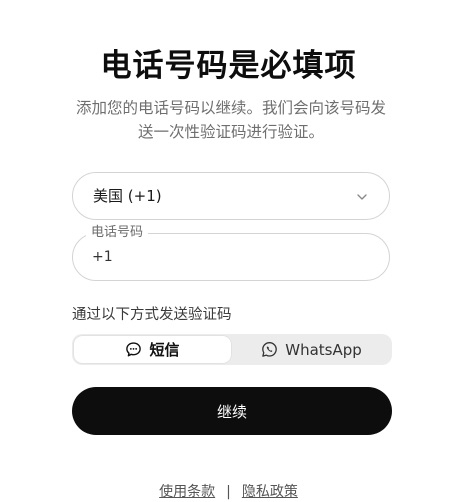 This screenshot has width=457, height=502. Describe the element at coordinates (362, 197) in the screenshot. I see `chevron-down-icon` at that location.